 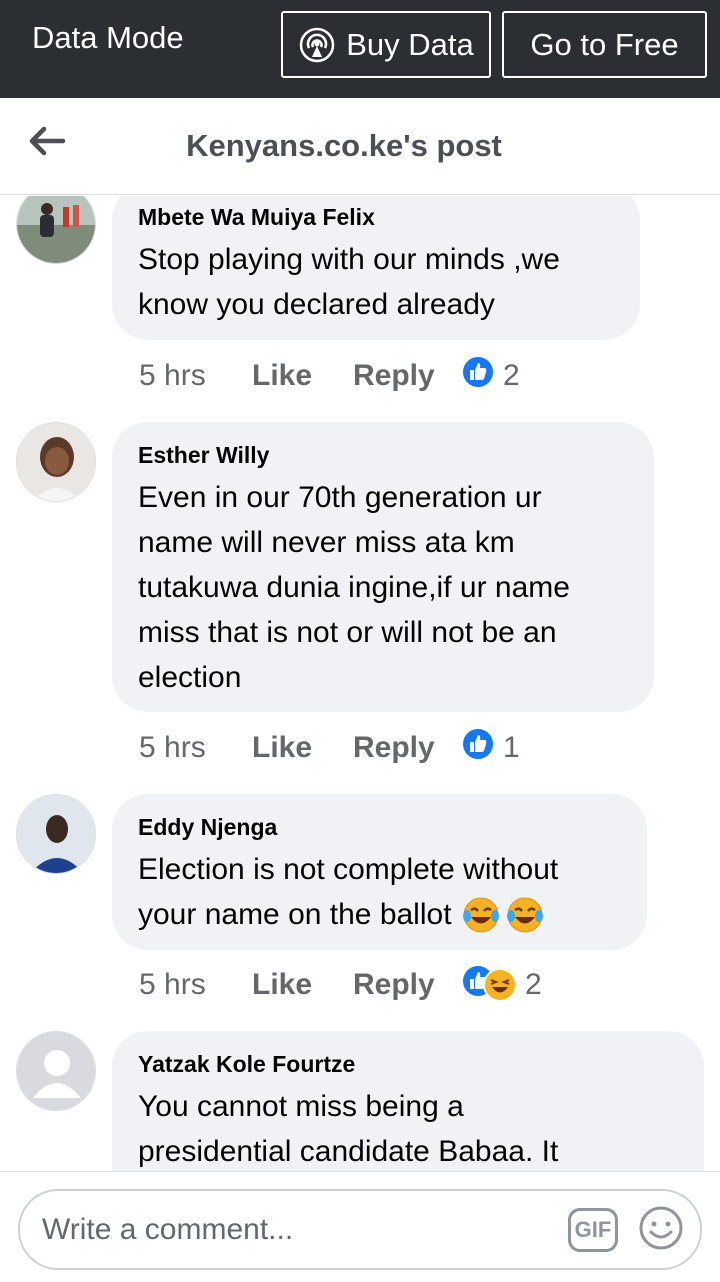 What do you see at coordinates (376, 217) in the screenshot?
I see `comment-author: Mbete Wa Muiya Felix` at bounding box center [376, 217].